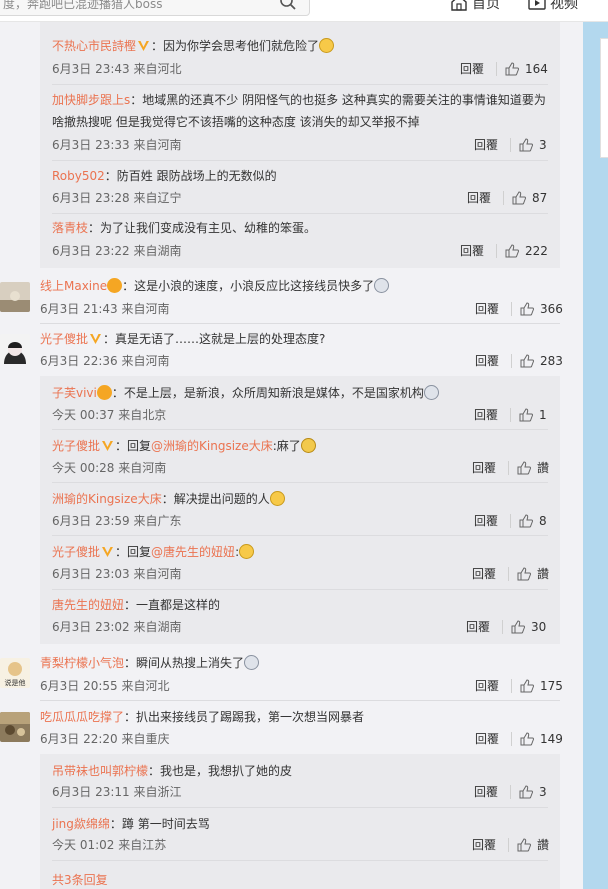  Describe the element at coordinates (551, 686) in the screenshot. I see `like-count: 175` at that location.